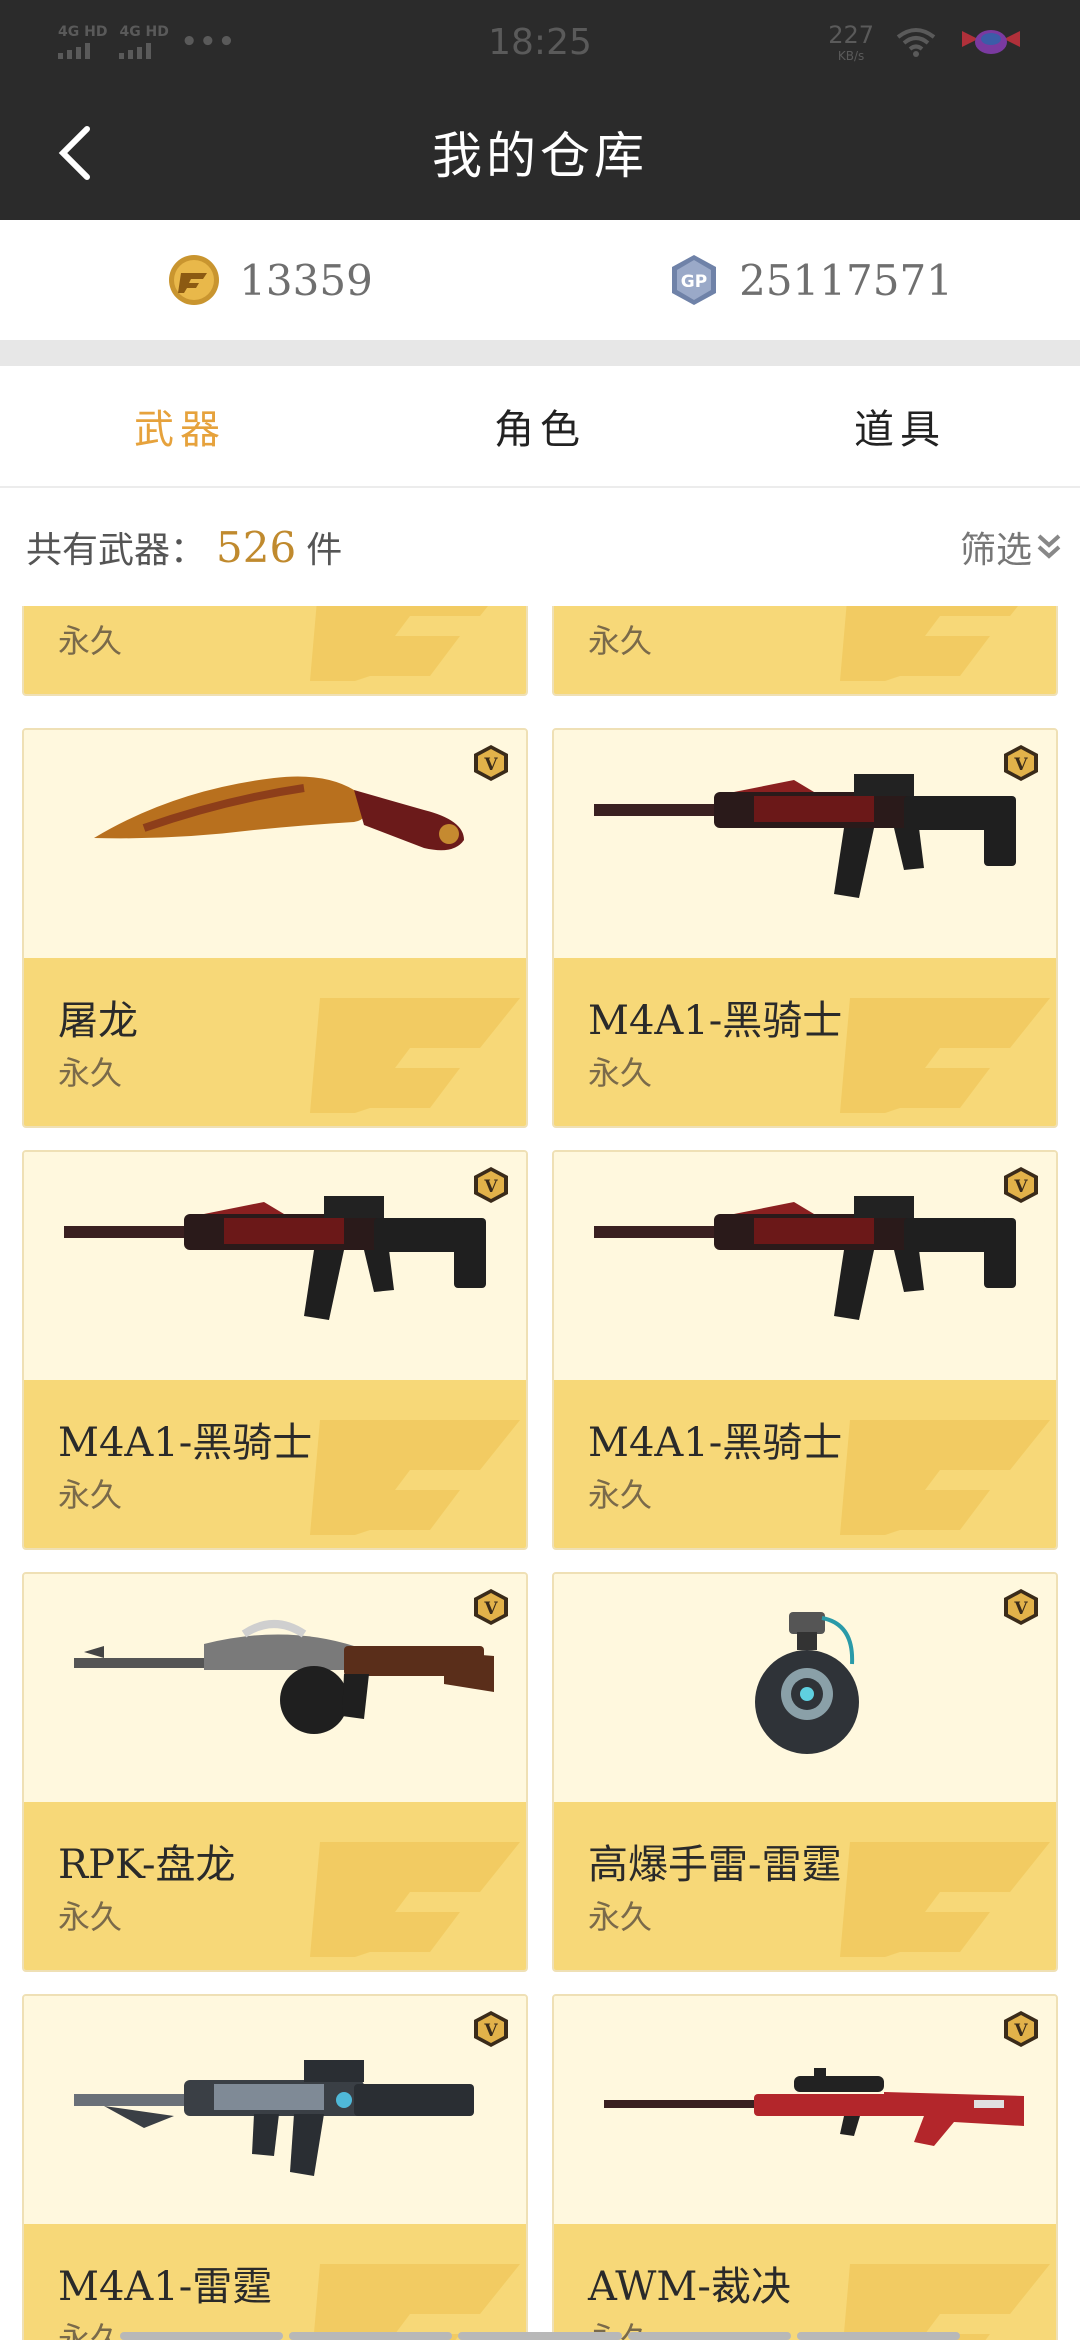 This screenshot has height=2340, width=1080. Describe the element at coordinates (306, 280) in the screenshot. I see `cf-points-value: 13359` at that location.